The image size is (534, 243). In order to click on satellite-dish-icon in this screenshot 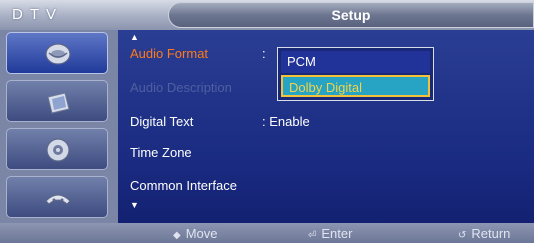, I will do `click(58, 54)`.